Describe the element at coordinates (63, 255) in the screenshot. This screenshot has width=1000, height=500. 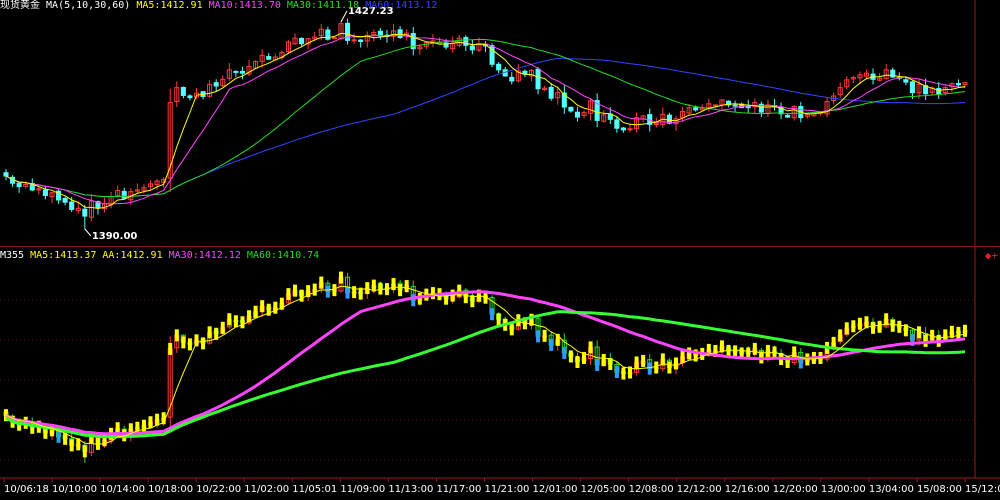
I see `bottom-ma5-label: MA5:1413.37` at that location.